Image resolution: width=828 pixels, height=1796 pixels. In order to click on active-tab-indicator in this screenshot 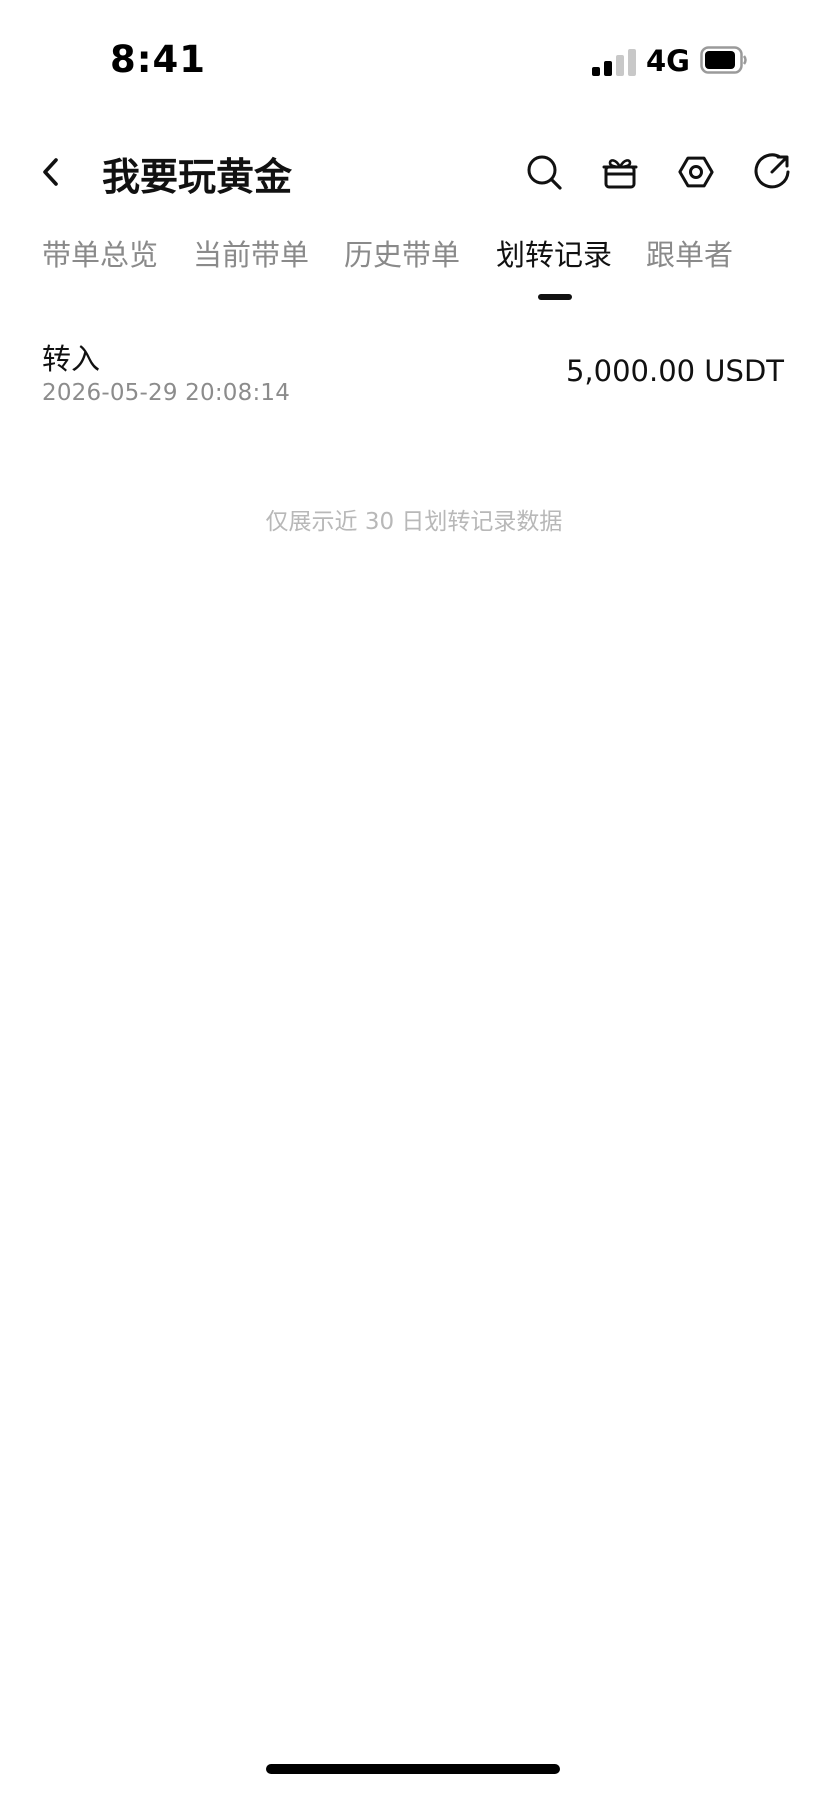, I will do `click(555, 297)`.